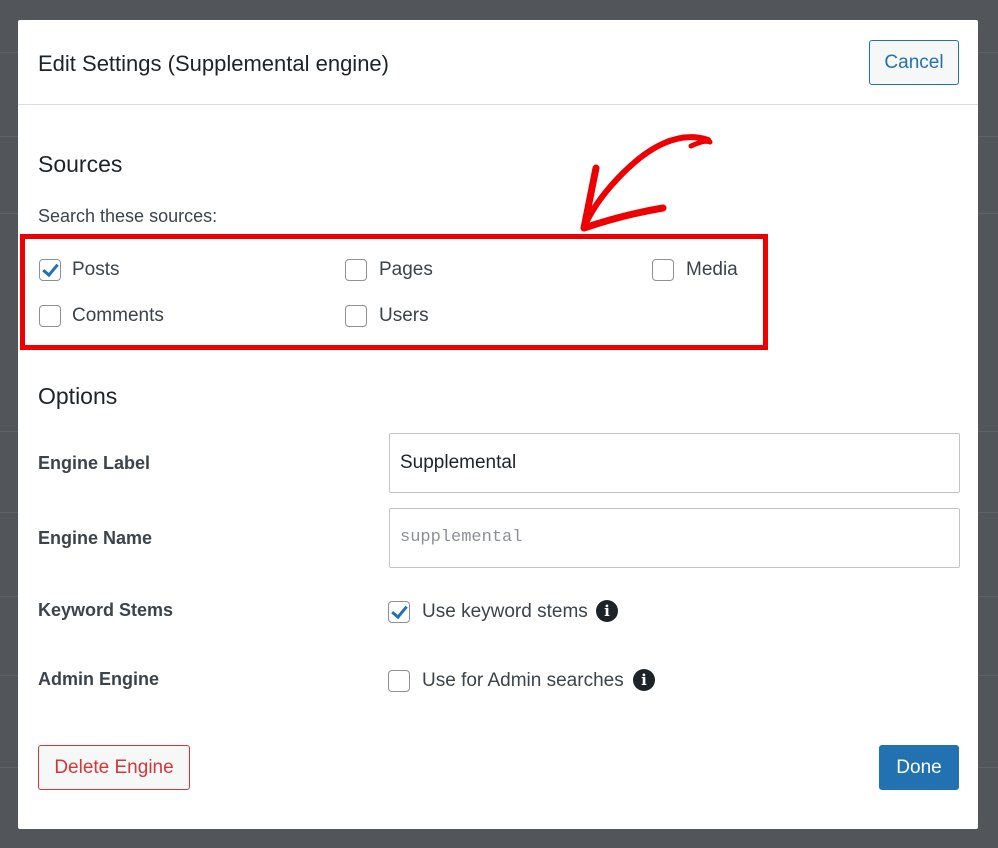 The width and height of the screenshot is (998, 848). What do you see at coordinates (674, 463) in the screenshot?
I see `engine-label-input: Supplemental` at bounding box center [674, 463].